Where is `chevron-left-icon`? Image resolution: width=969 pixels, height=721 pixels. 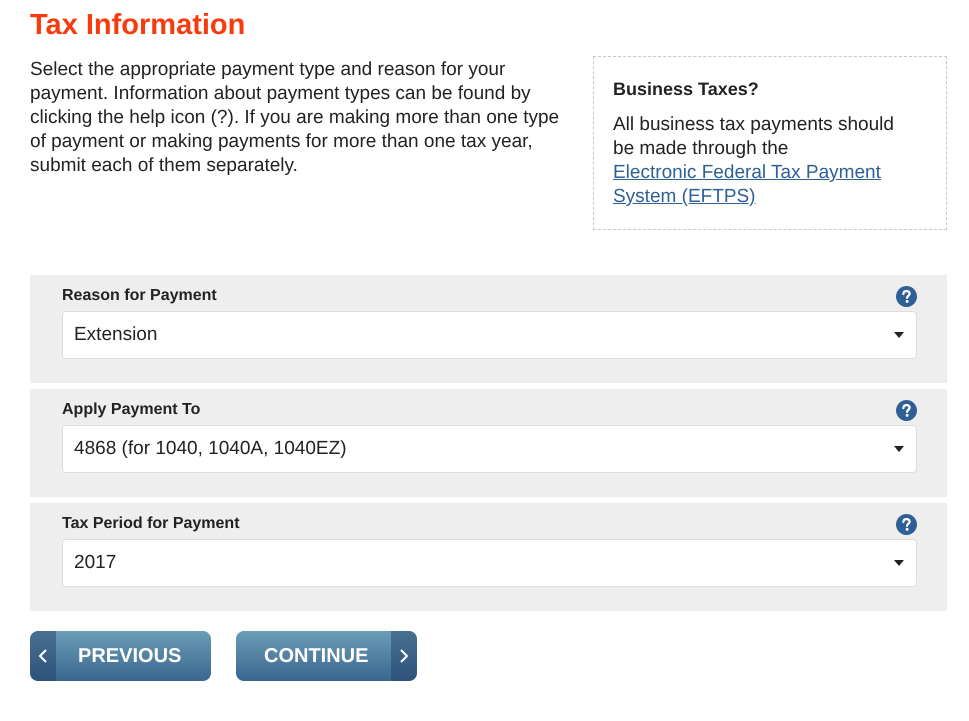 chevron-left-icon is located at coordinates (43, 656).